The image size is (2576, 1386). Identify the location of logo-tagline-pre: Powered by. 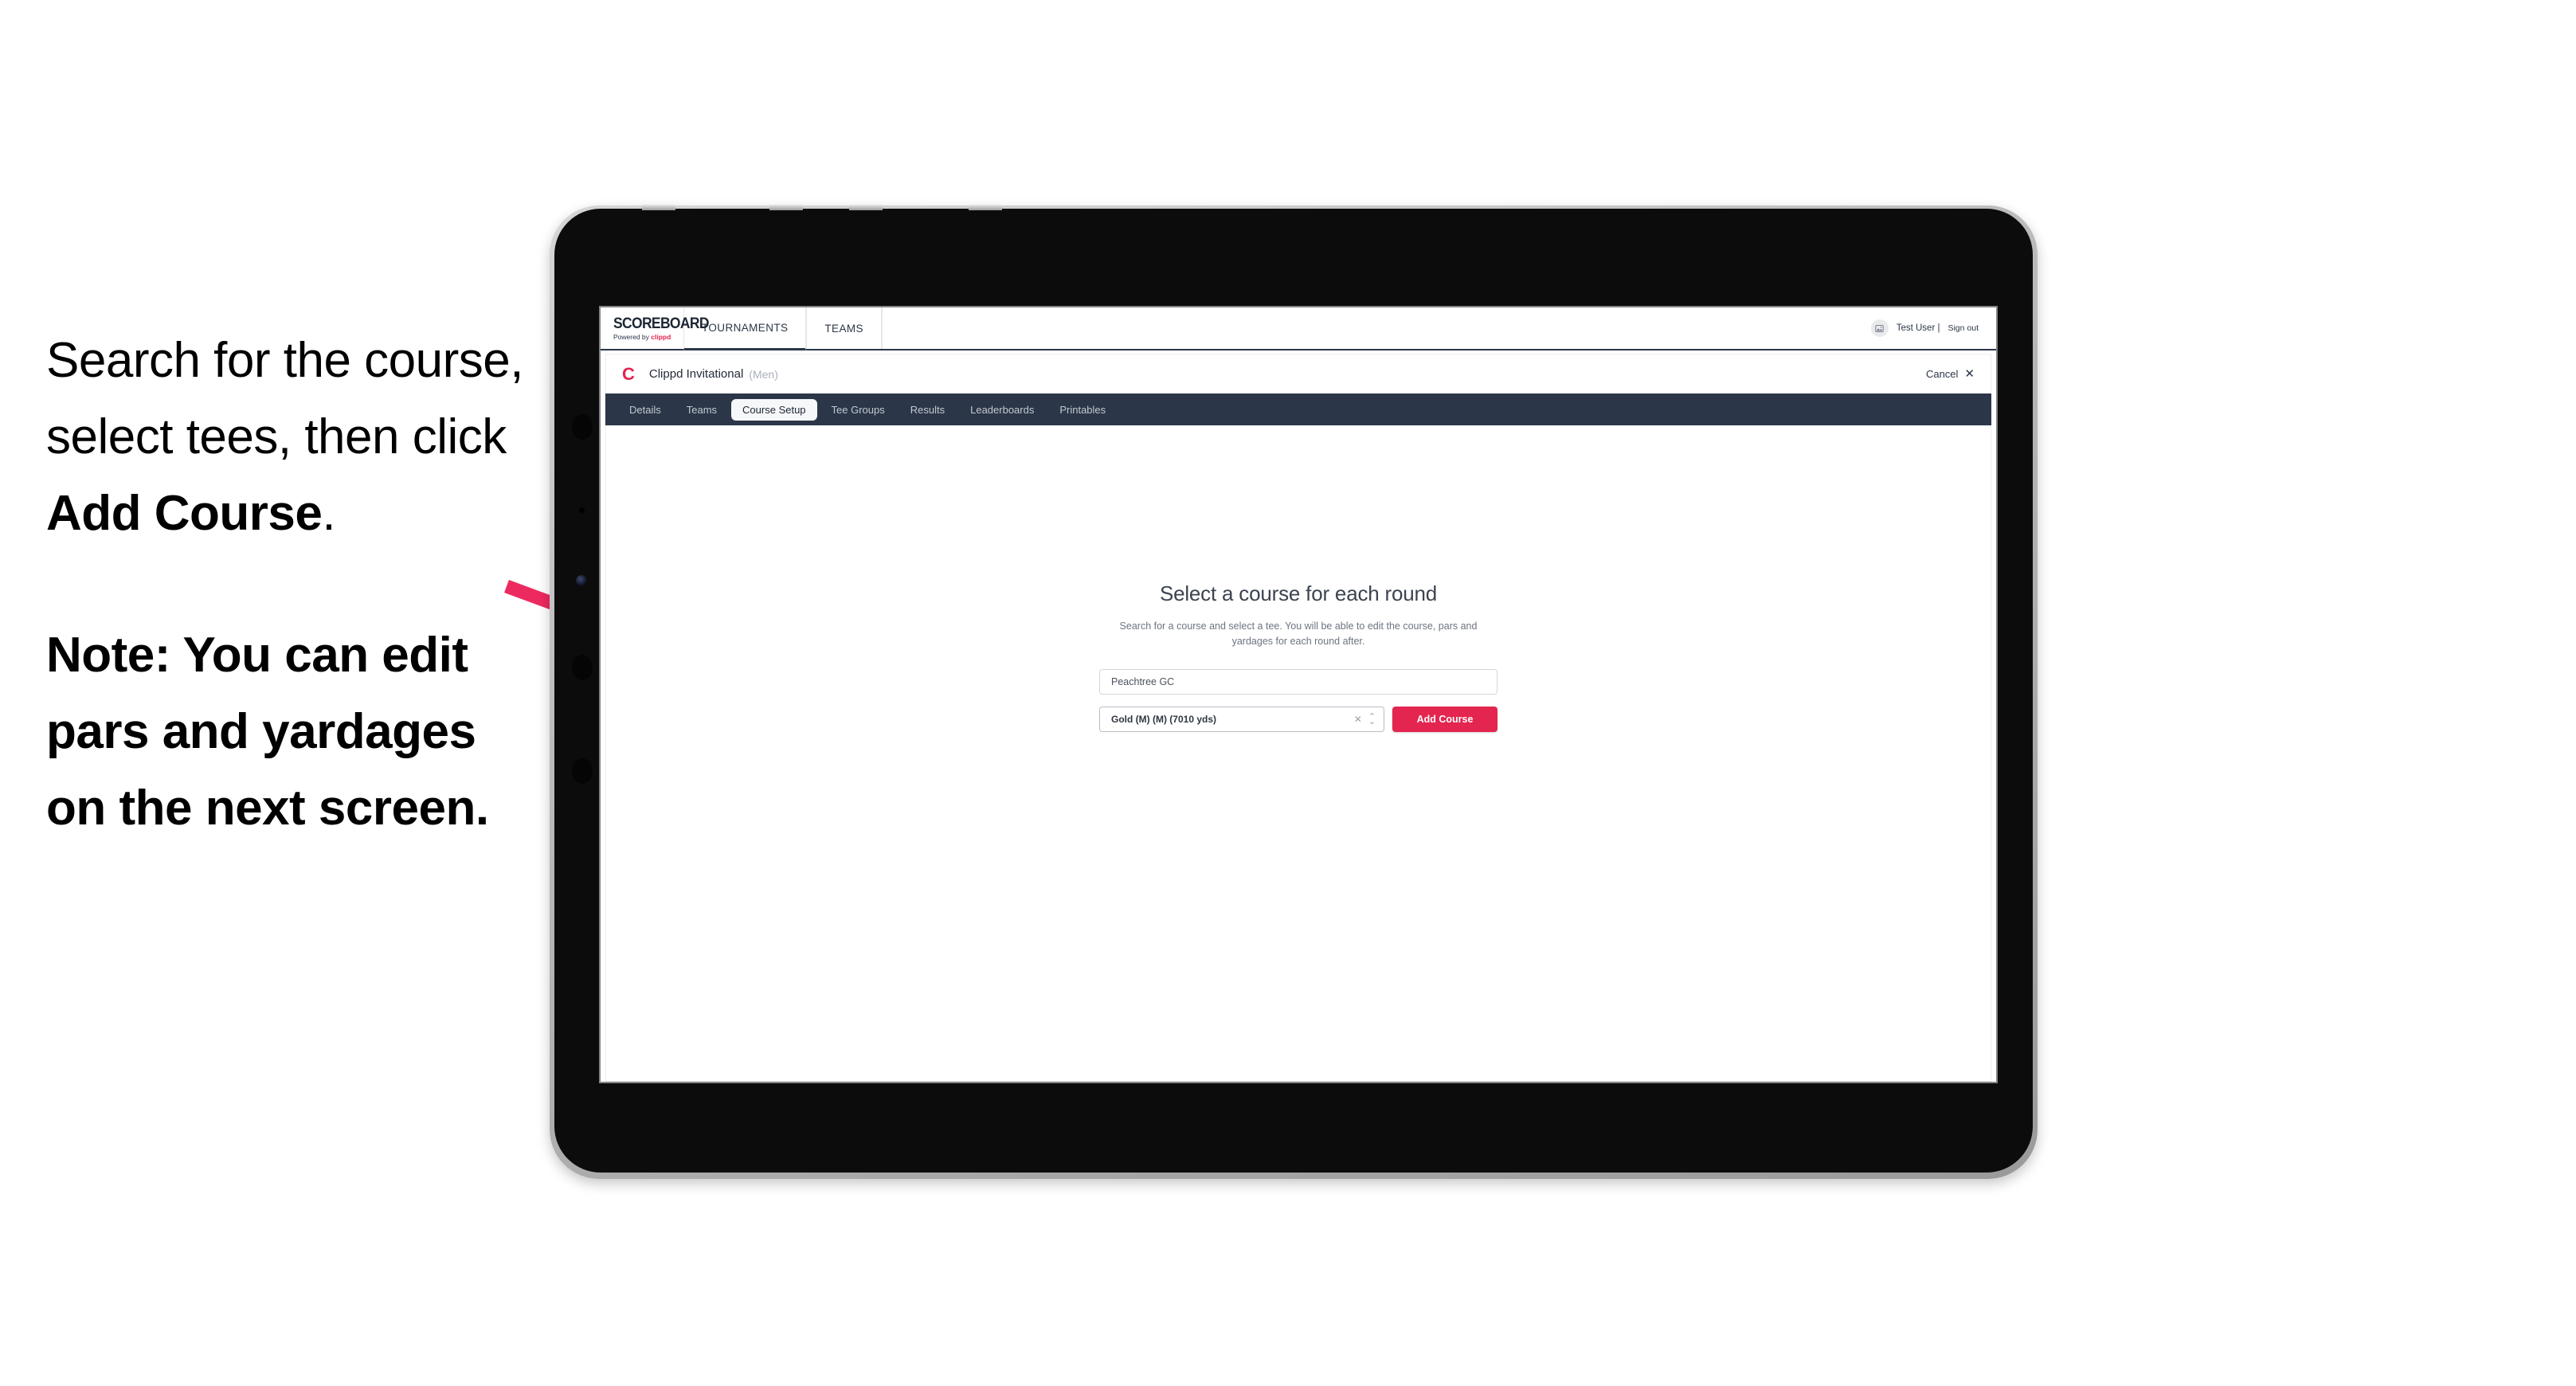
(632, 336).